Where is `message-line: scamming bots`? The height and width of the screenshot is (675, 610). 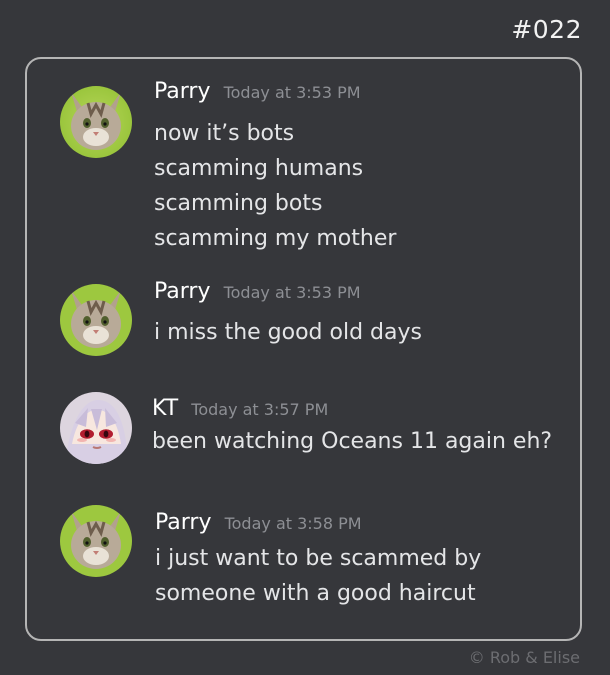
message-line: scamming bots is located at coordinates (238, 203).